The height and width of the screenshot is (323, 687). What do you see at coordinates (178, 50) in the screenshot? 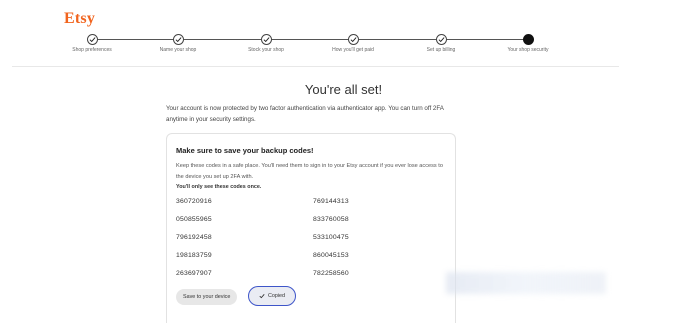
I see `step-2-label: Name your shop` at bounding box center [178, 50].